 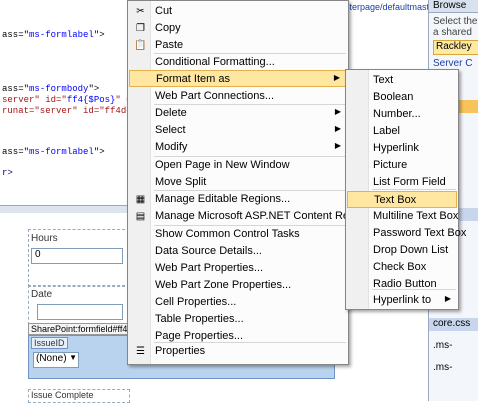 I want to click on submenu-item-radio-button: Radio Button, so click(x=402, y=284).